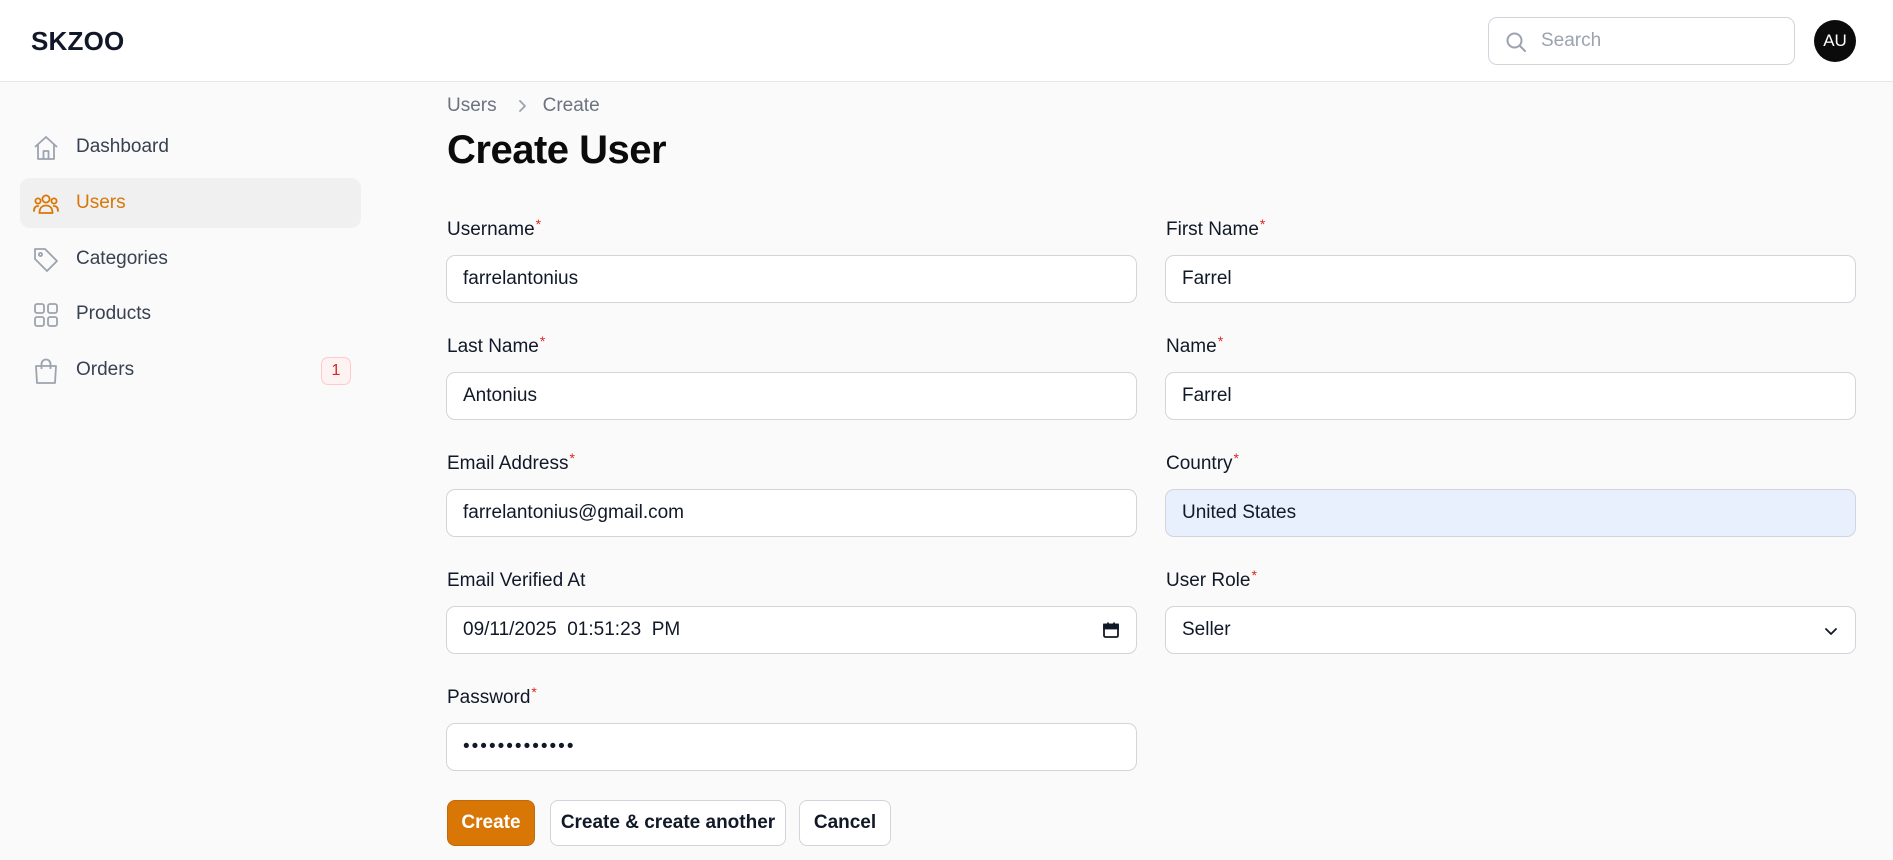  Describe the element at coordinates (190, 259) in the screenshot. I see `sidebar-item-categories: Categories` at that location.